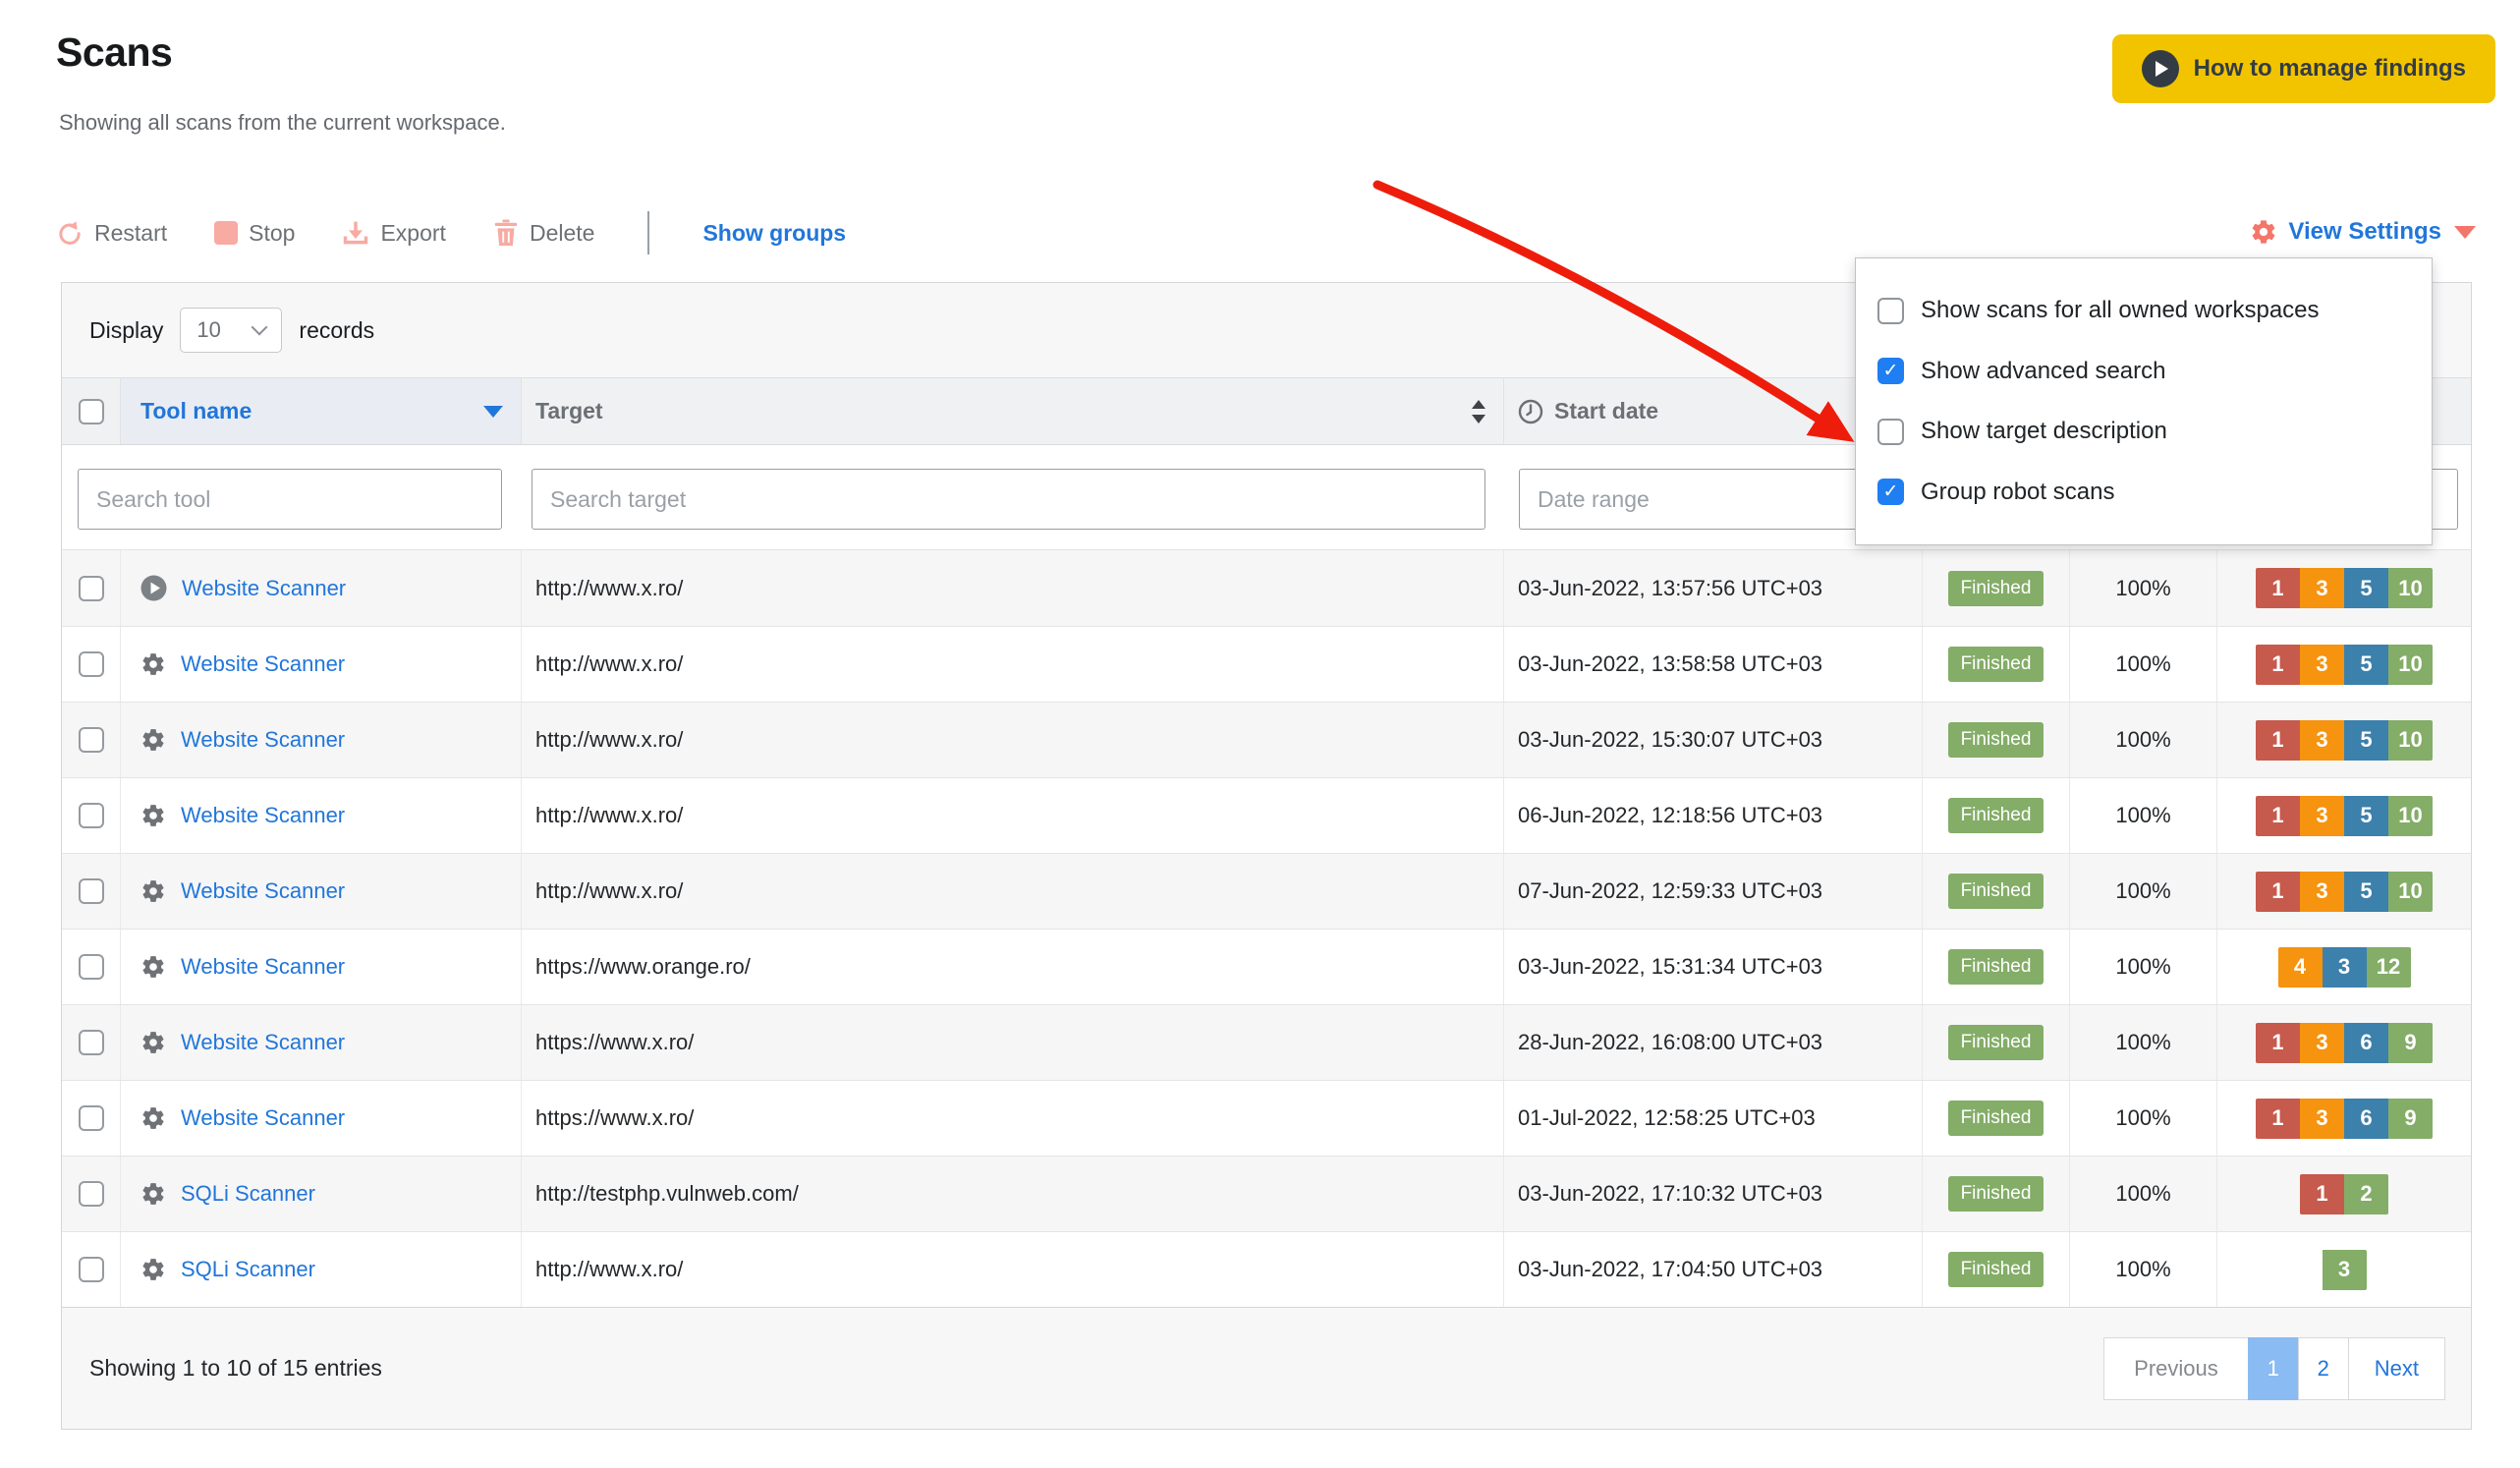  What do you see at coordinates (1713, 500) in the screenshot?
I see `date-range-input` at bounding box center [1713, 500].